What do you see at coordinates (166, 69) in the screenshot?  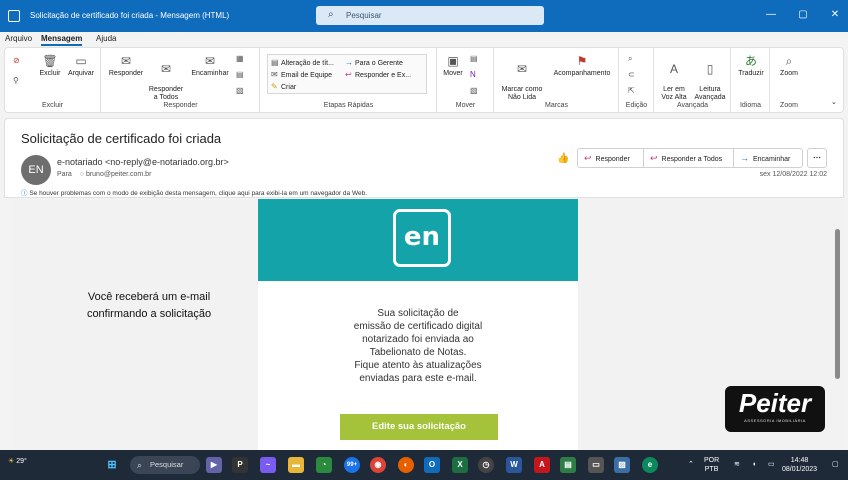 I see `reply-all-icon: ✉` at bounding box center [166, 69].